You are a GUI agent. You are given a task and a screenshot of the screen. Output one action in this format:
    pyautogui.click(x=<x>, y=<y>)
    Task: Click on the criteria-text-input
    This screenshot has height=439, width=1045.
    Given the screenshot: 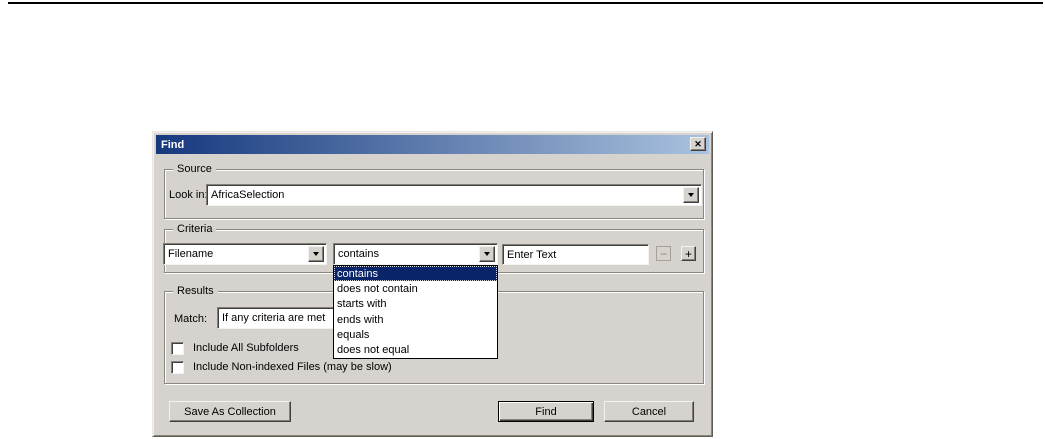 What is the action you would take?
    pyautogui.click(x=575, y=254)
    